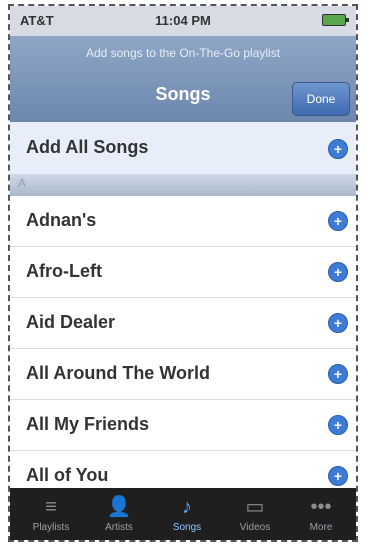 This screenshot has height=547, width=367. I want to click on list-item: Afro-Left +, so click(183, 272).